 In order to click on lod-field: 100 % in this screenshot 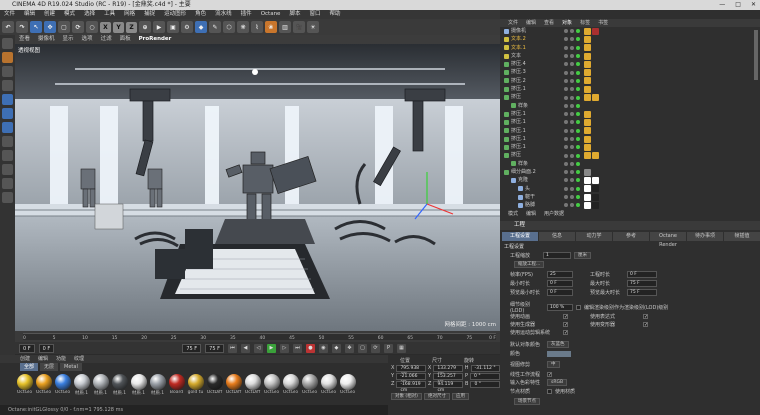, I will do `click(560, 307)`.